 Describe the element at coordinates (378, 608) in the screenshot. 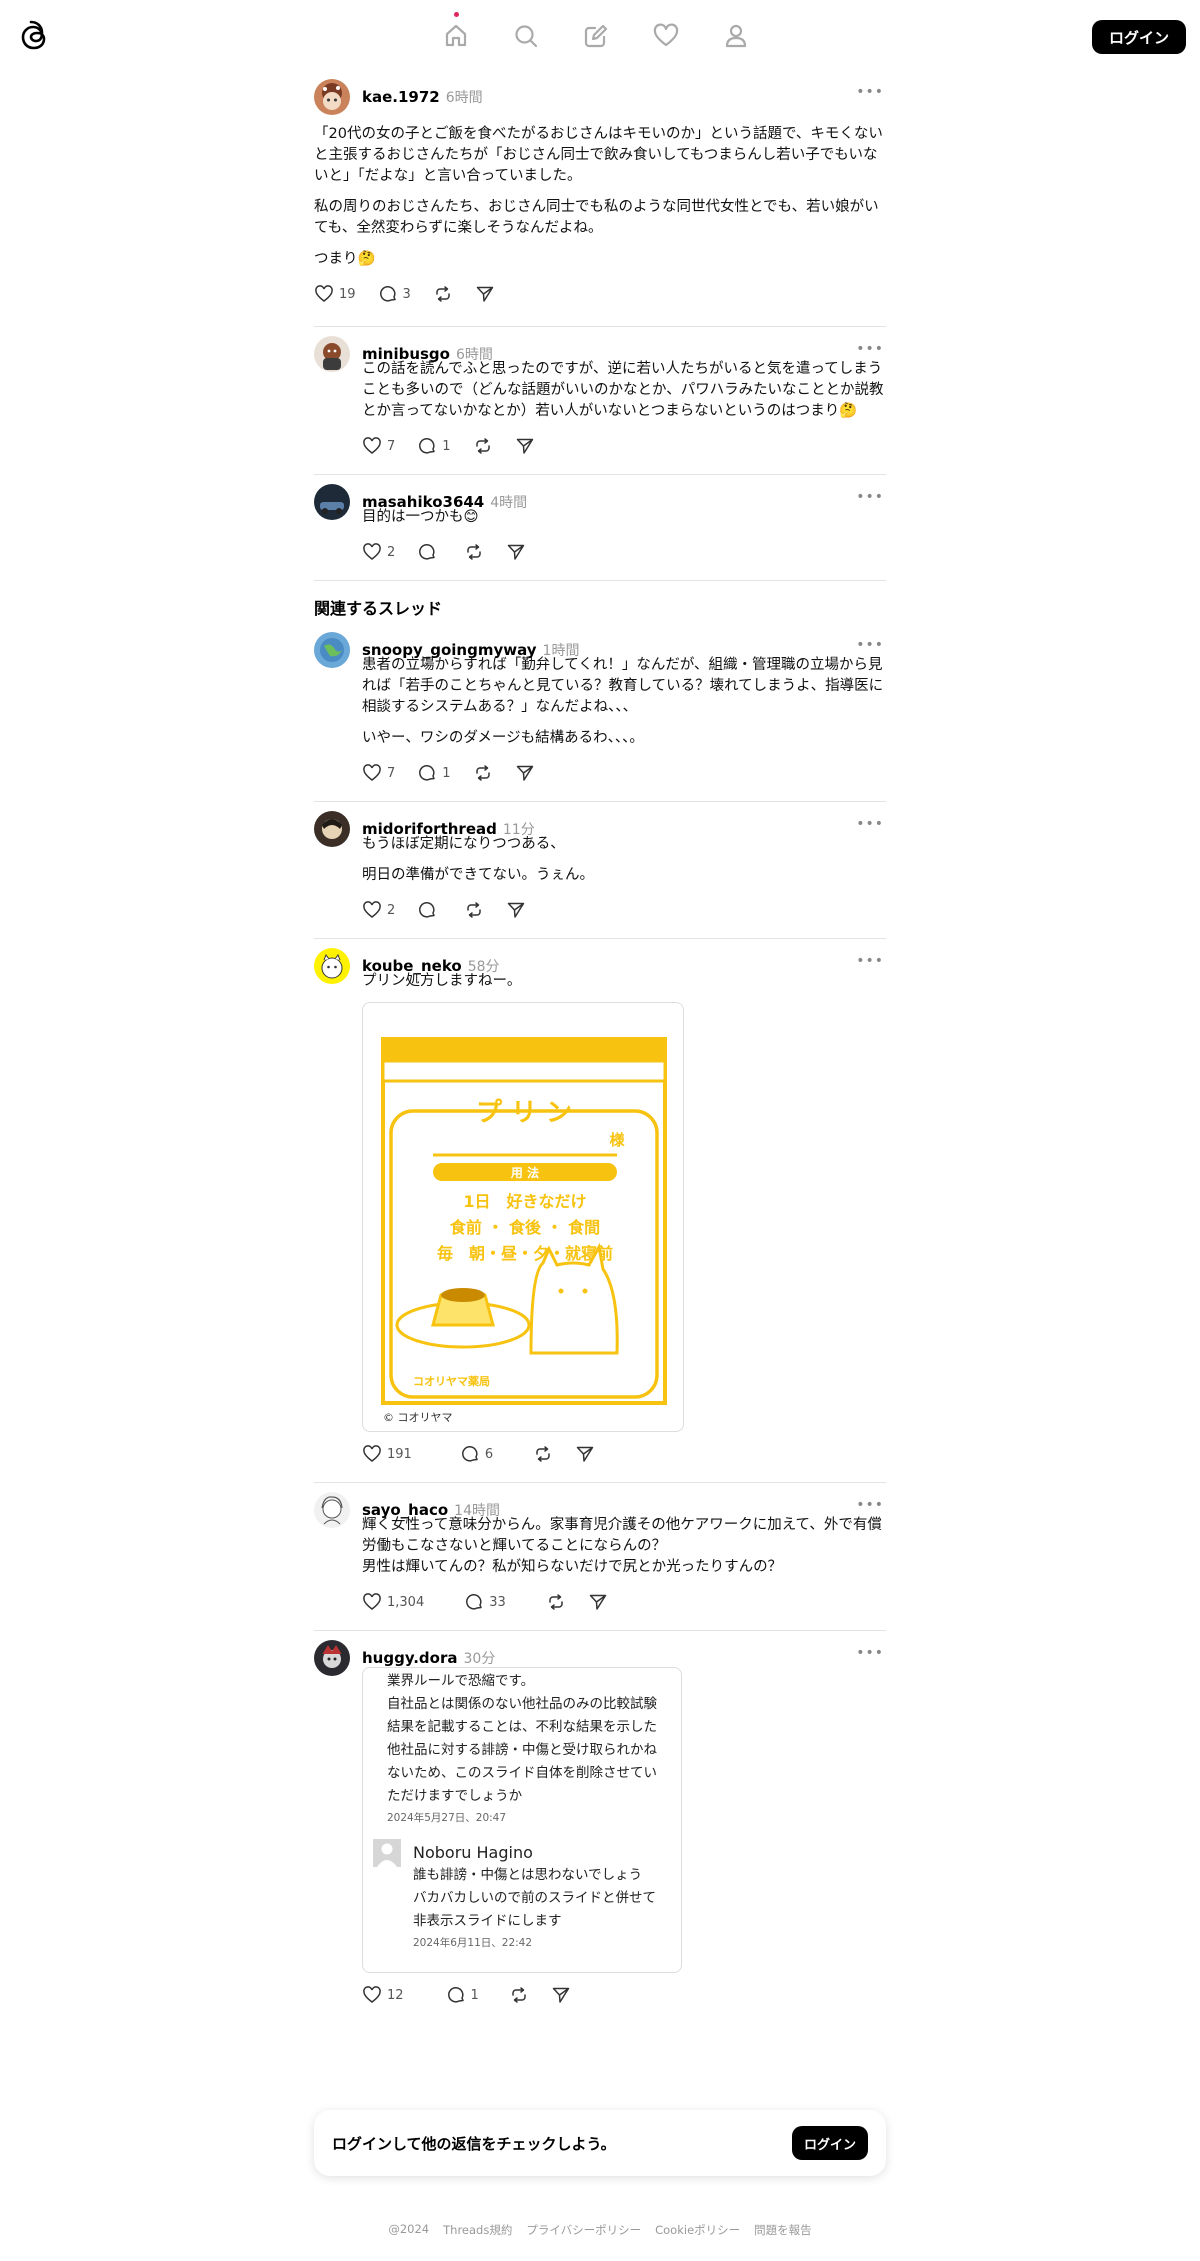

I see `related-threads-heading: 関連するスレッド` at that location.